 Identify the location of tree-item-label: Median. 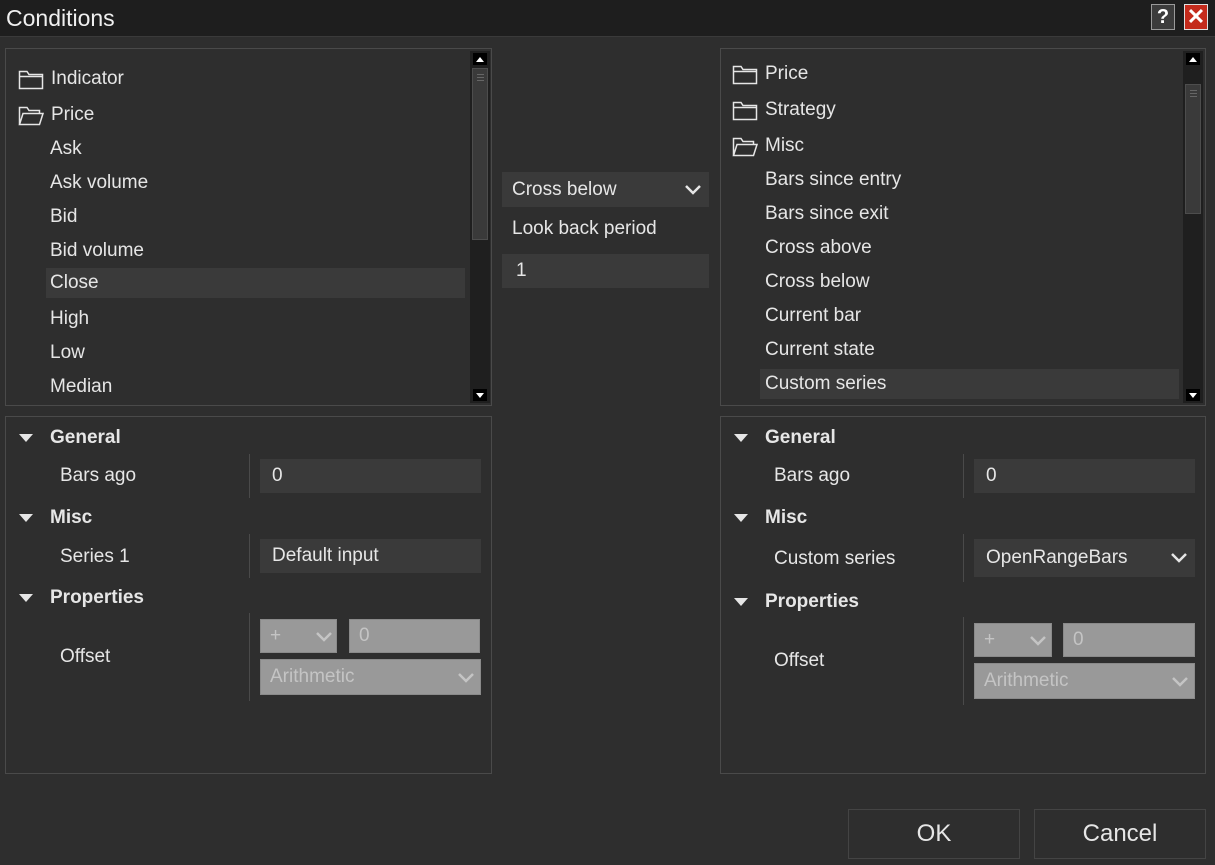
(81, 386).